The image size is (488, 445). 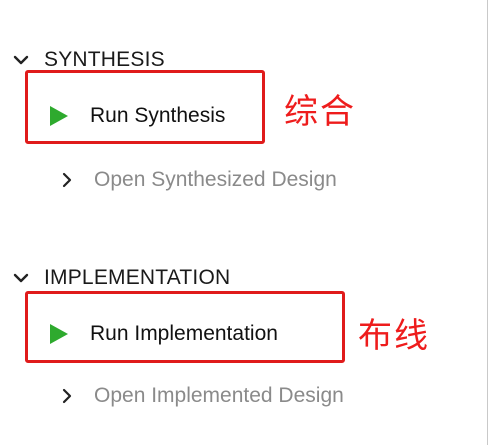 What do you see at coordinates (320, 112) in the screenshot?
I see `annotation-synthesis: 综合` at bounding box center [320, 112].